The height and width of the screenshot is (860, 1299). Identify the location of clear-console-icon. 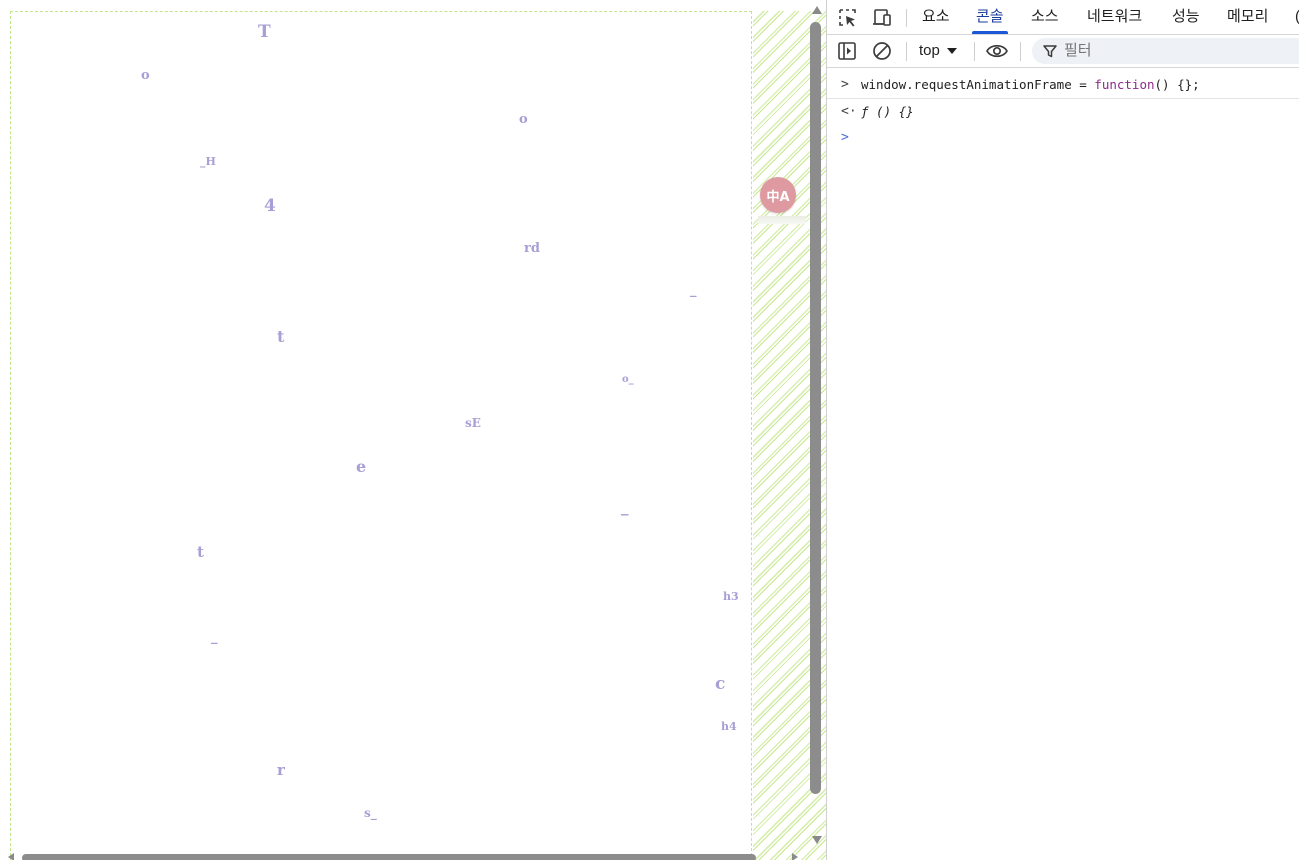
(882, 51).